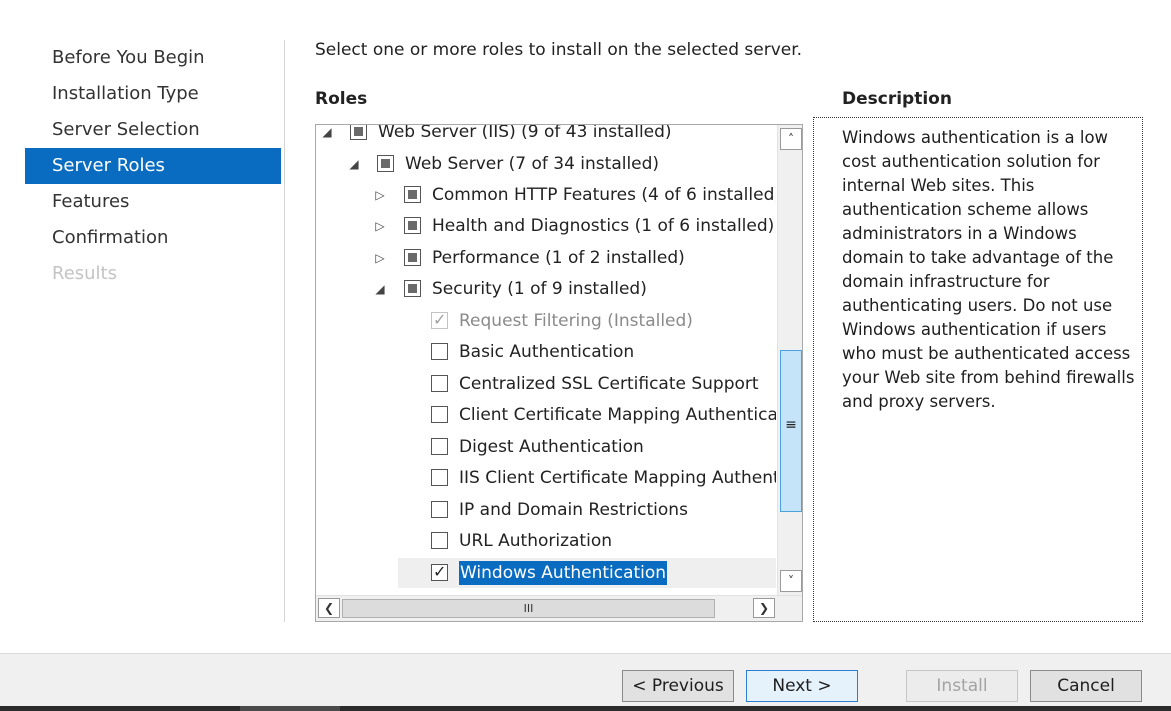 The image size is (1171, 711). What do you see at coordinates (604, 195) in the screenshot?
I see `role-label: Common HTTP Features (4 of 6 installed)` at bounding box center [604, 195].